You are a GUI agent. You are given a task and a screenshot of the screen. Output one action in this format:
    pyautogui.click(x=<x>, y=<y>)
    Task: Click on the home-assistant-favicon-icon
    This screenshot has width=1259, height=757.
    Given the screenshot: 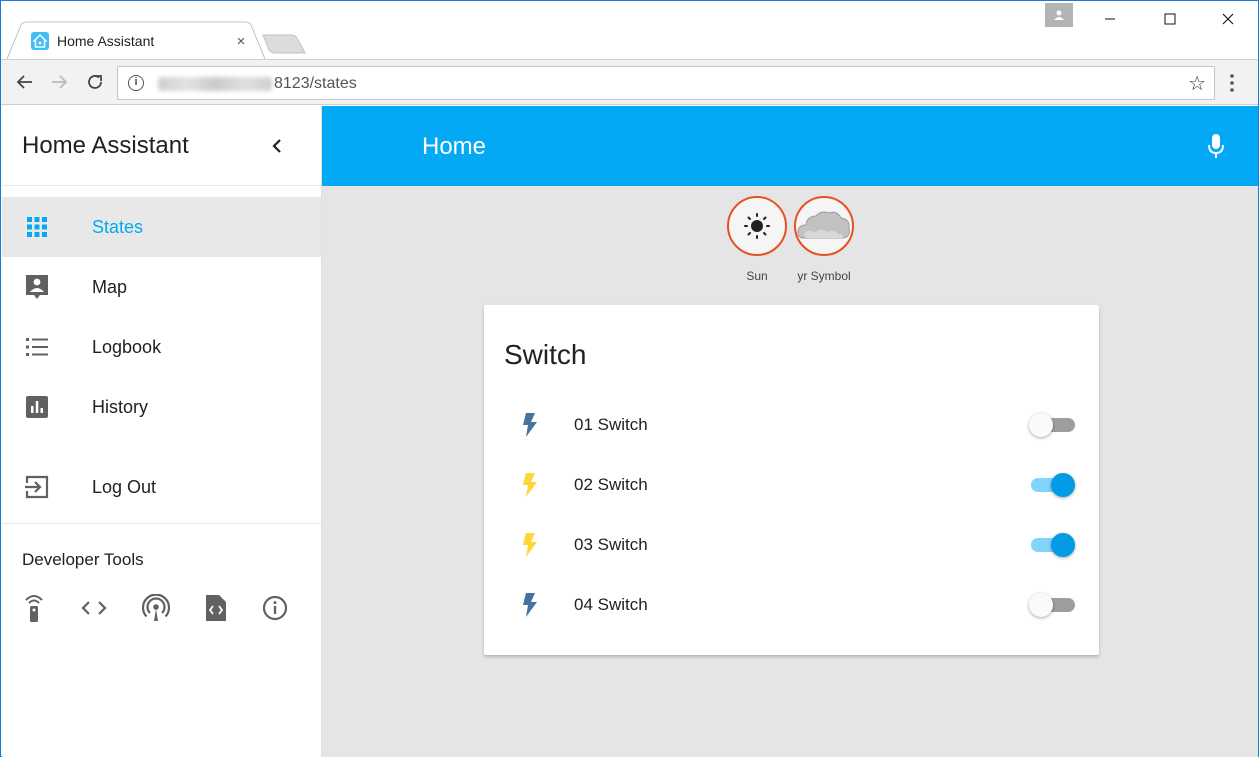 What is the action you would take?
    pyautogui.click(x=40, y=41)
    